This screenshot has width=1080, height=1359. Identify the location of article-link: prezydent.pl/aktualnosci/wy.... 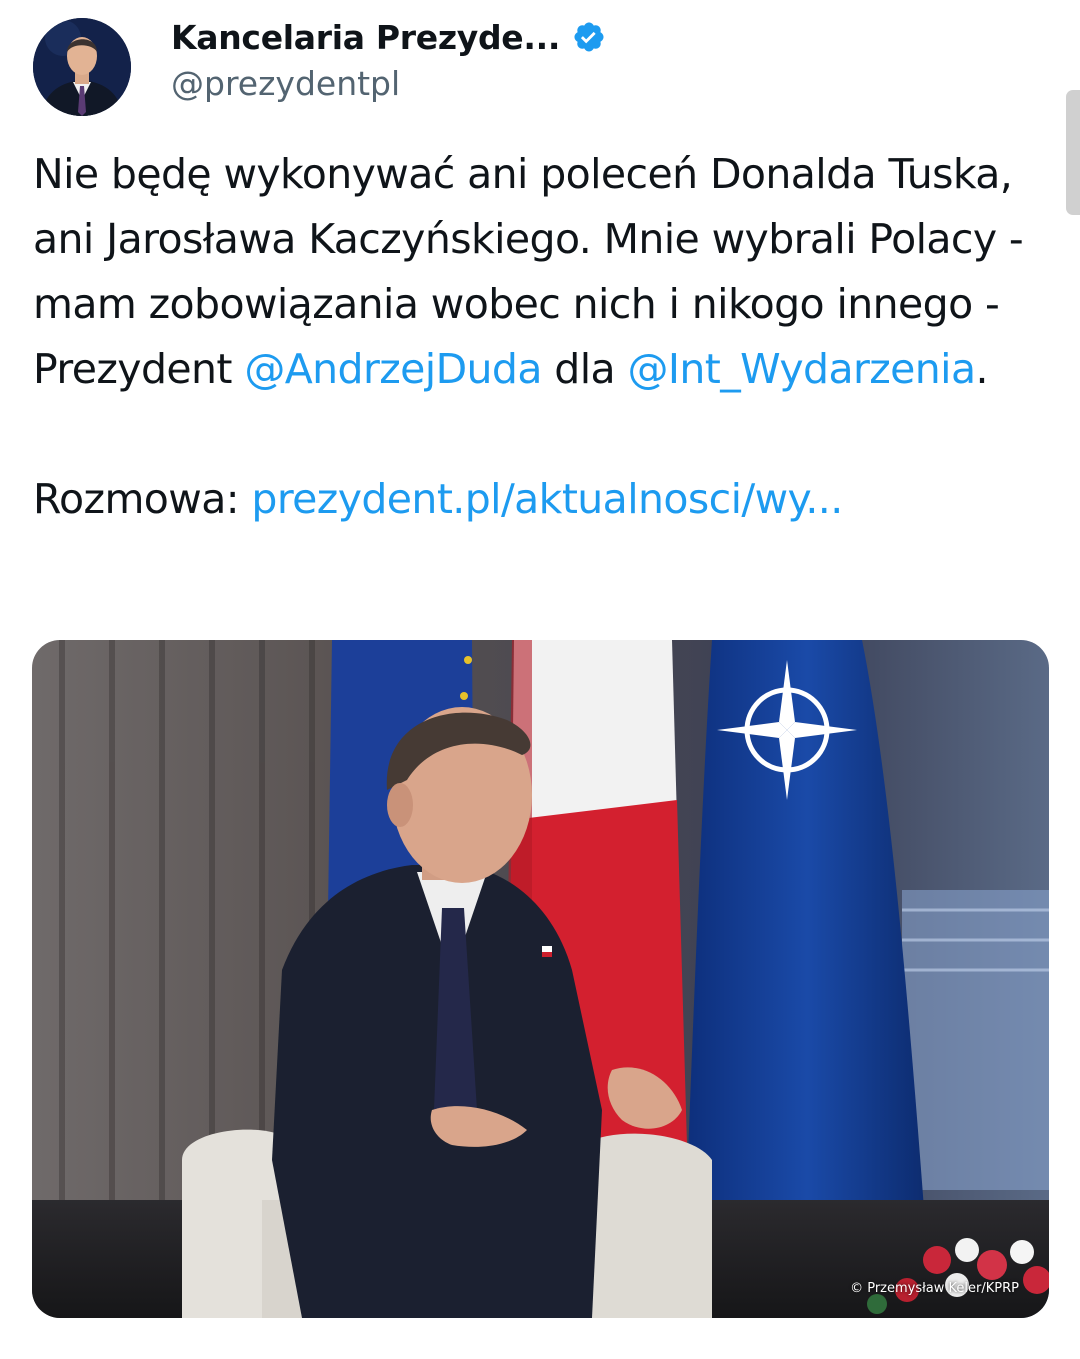
(547, 499).